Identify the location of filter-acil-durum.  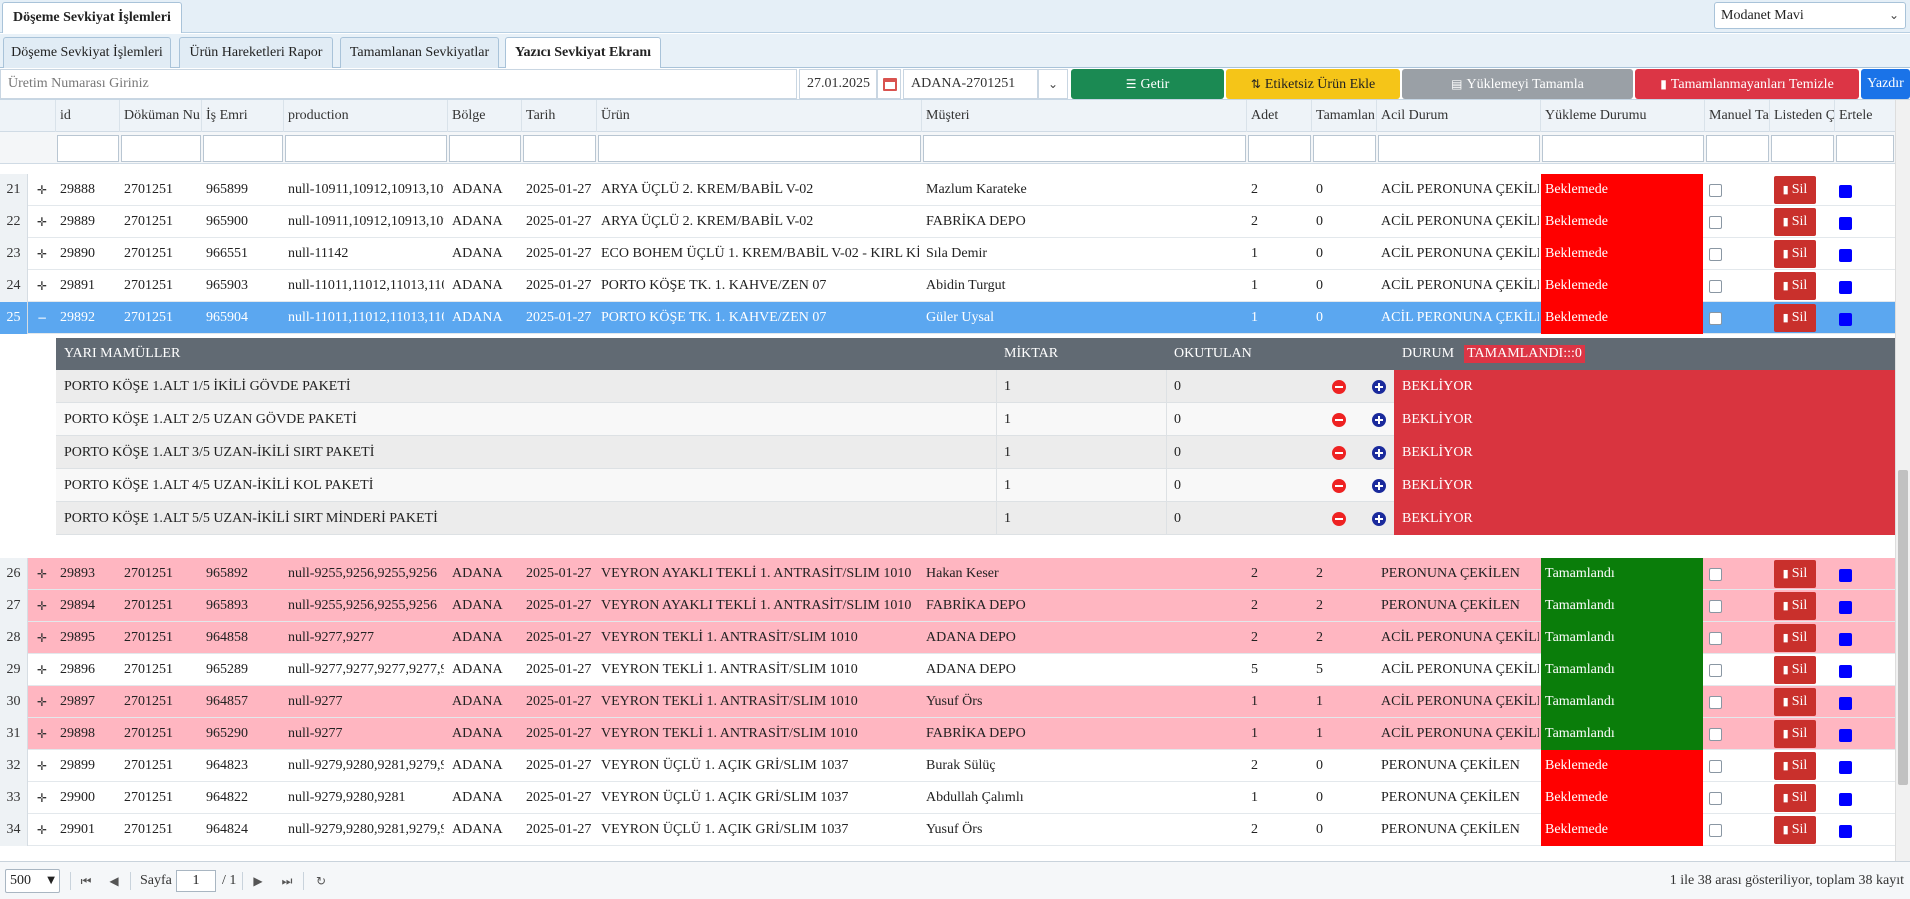
(1459, 148).